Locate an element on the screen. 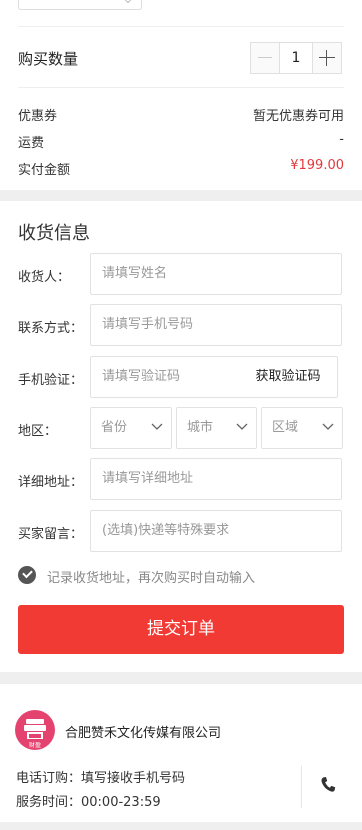  district-select: 区域 is located at coordinates (302, 428).